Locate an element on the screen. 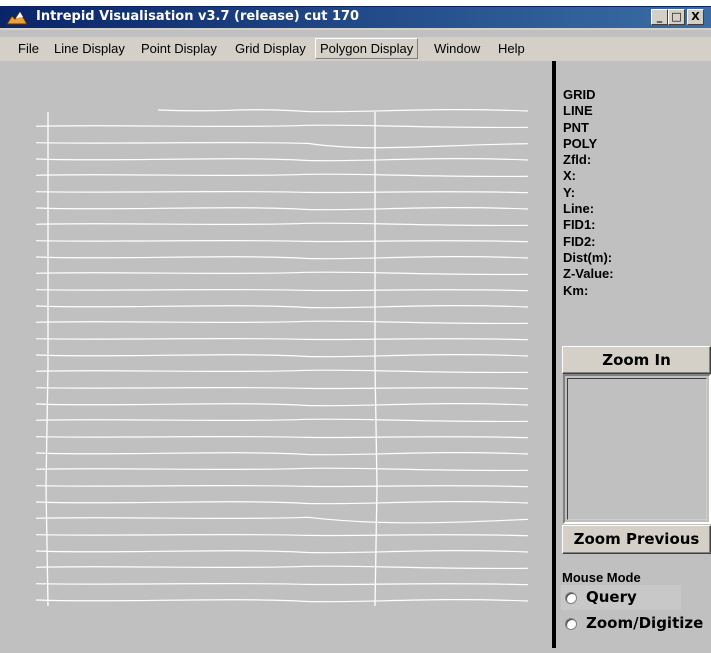 The width and height of the screenshot is (711, 653). zoom-in-button: Zoom In is located at coordinates (636, 360).